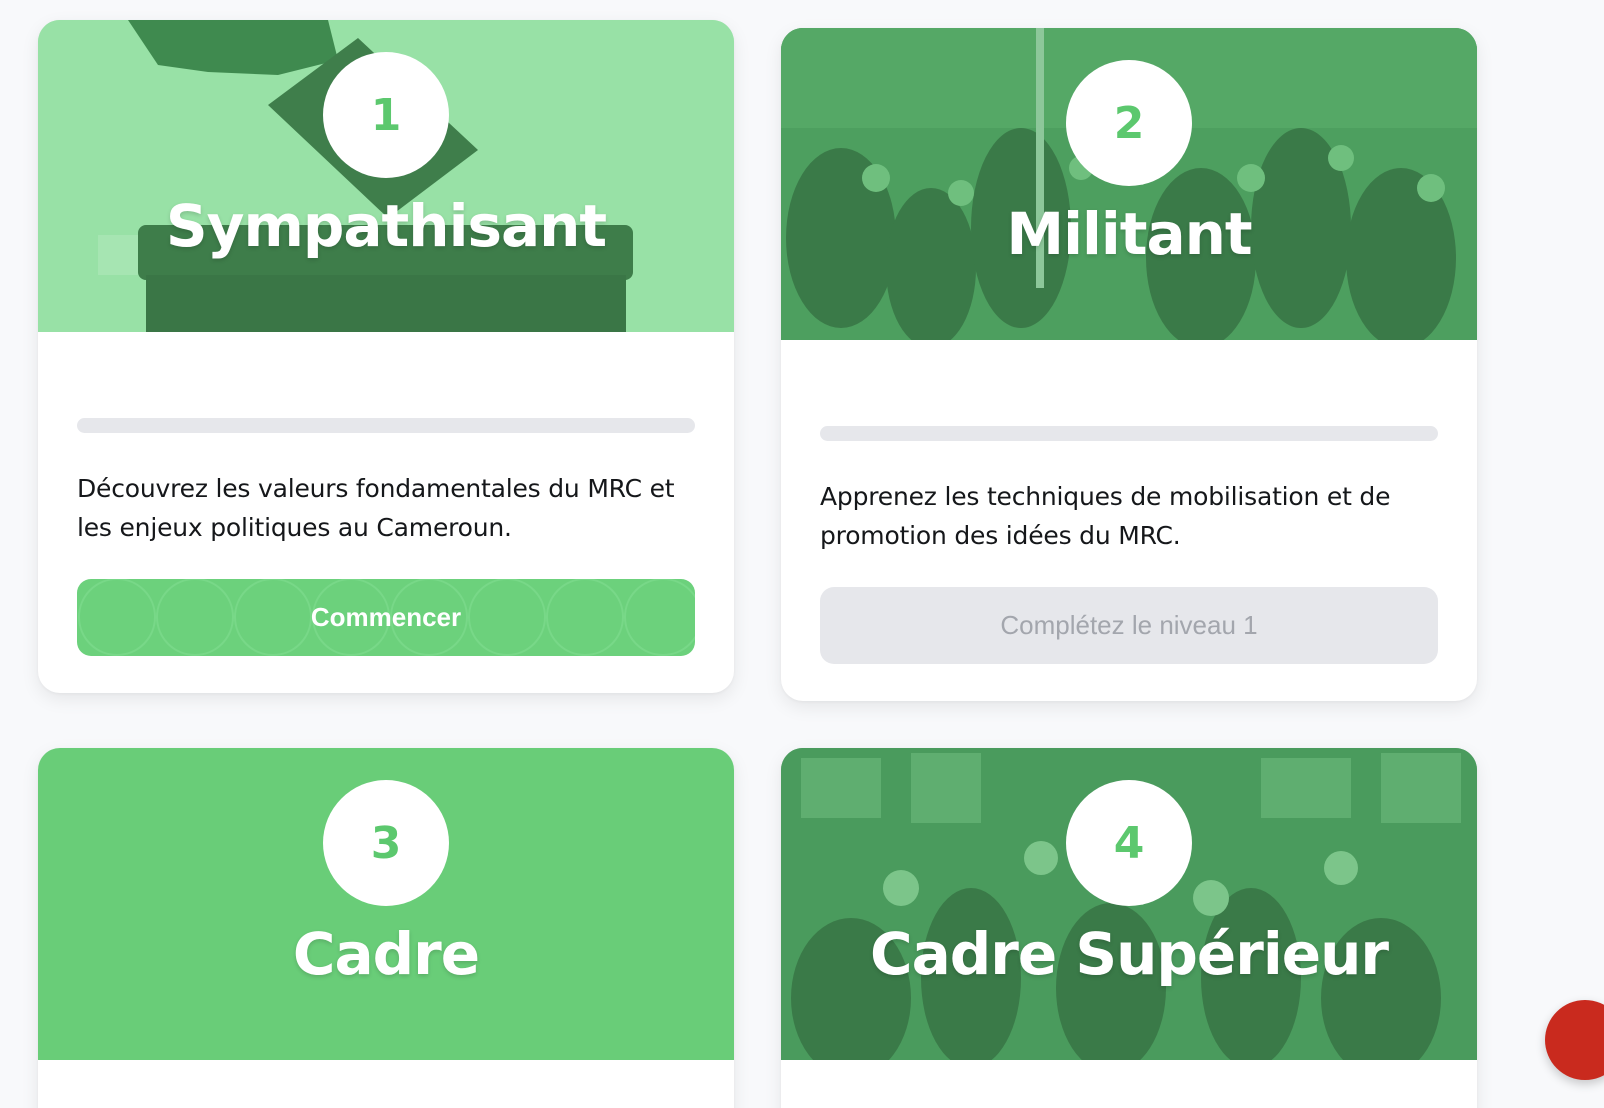 The width and height of the screenshot is (1604, 1108). I want to click on level-number-badge: 2, so click(1129, 123).